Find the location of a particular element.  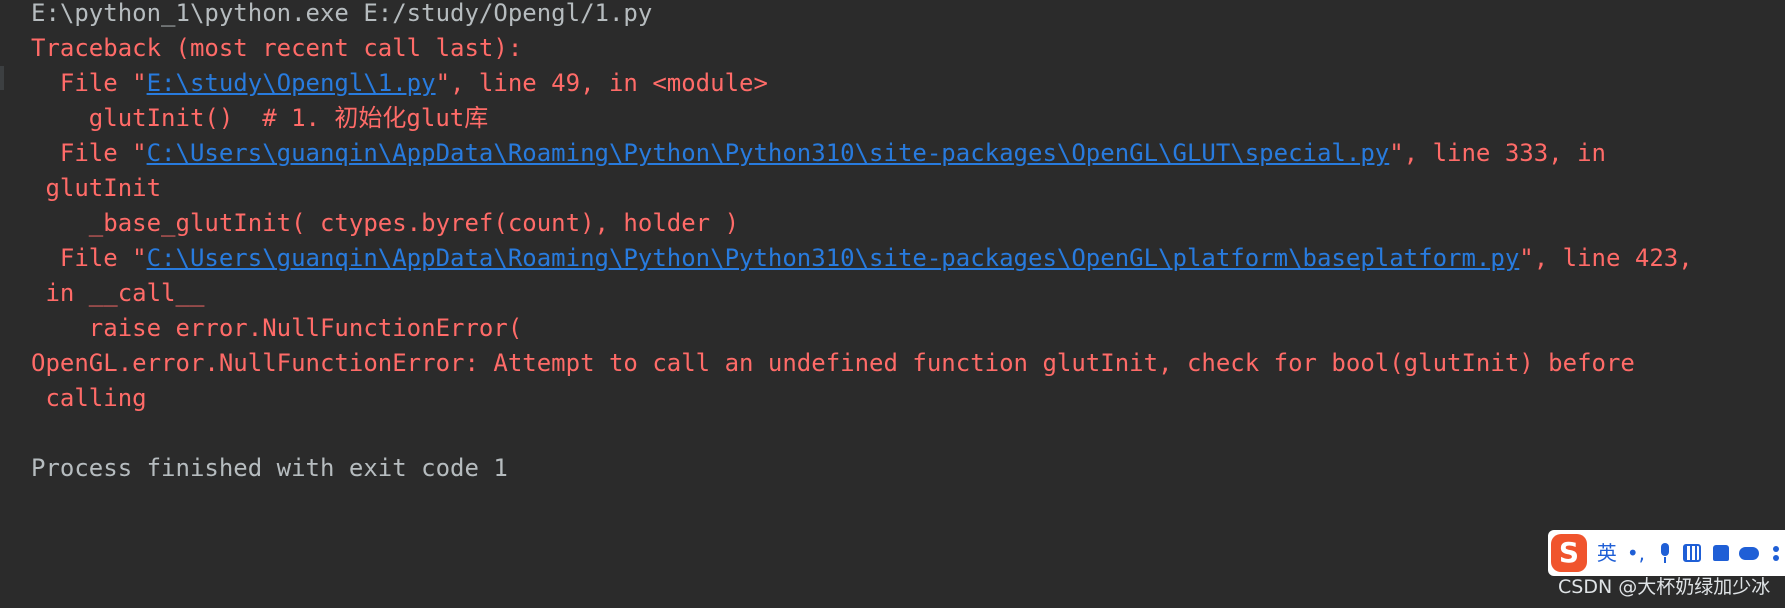

frame-2-continuation: glutInit is located at coordinates (96, 188).